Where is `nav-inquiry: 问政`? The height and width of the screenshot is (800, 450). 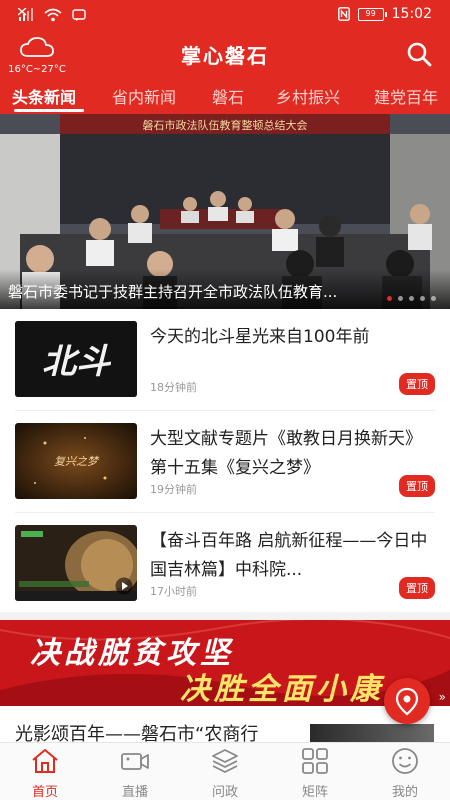
nav-inquiry: 问政 is located at coordinates (225, 773).